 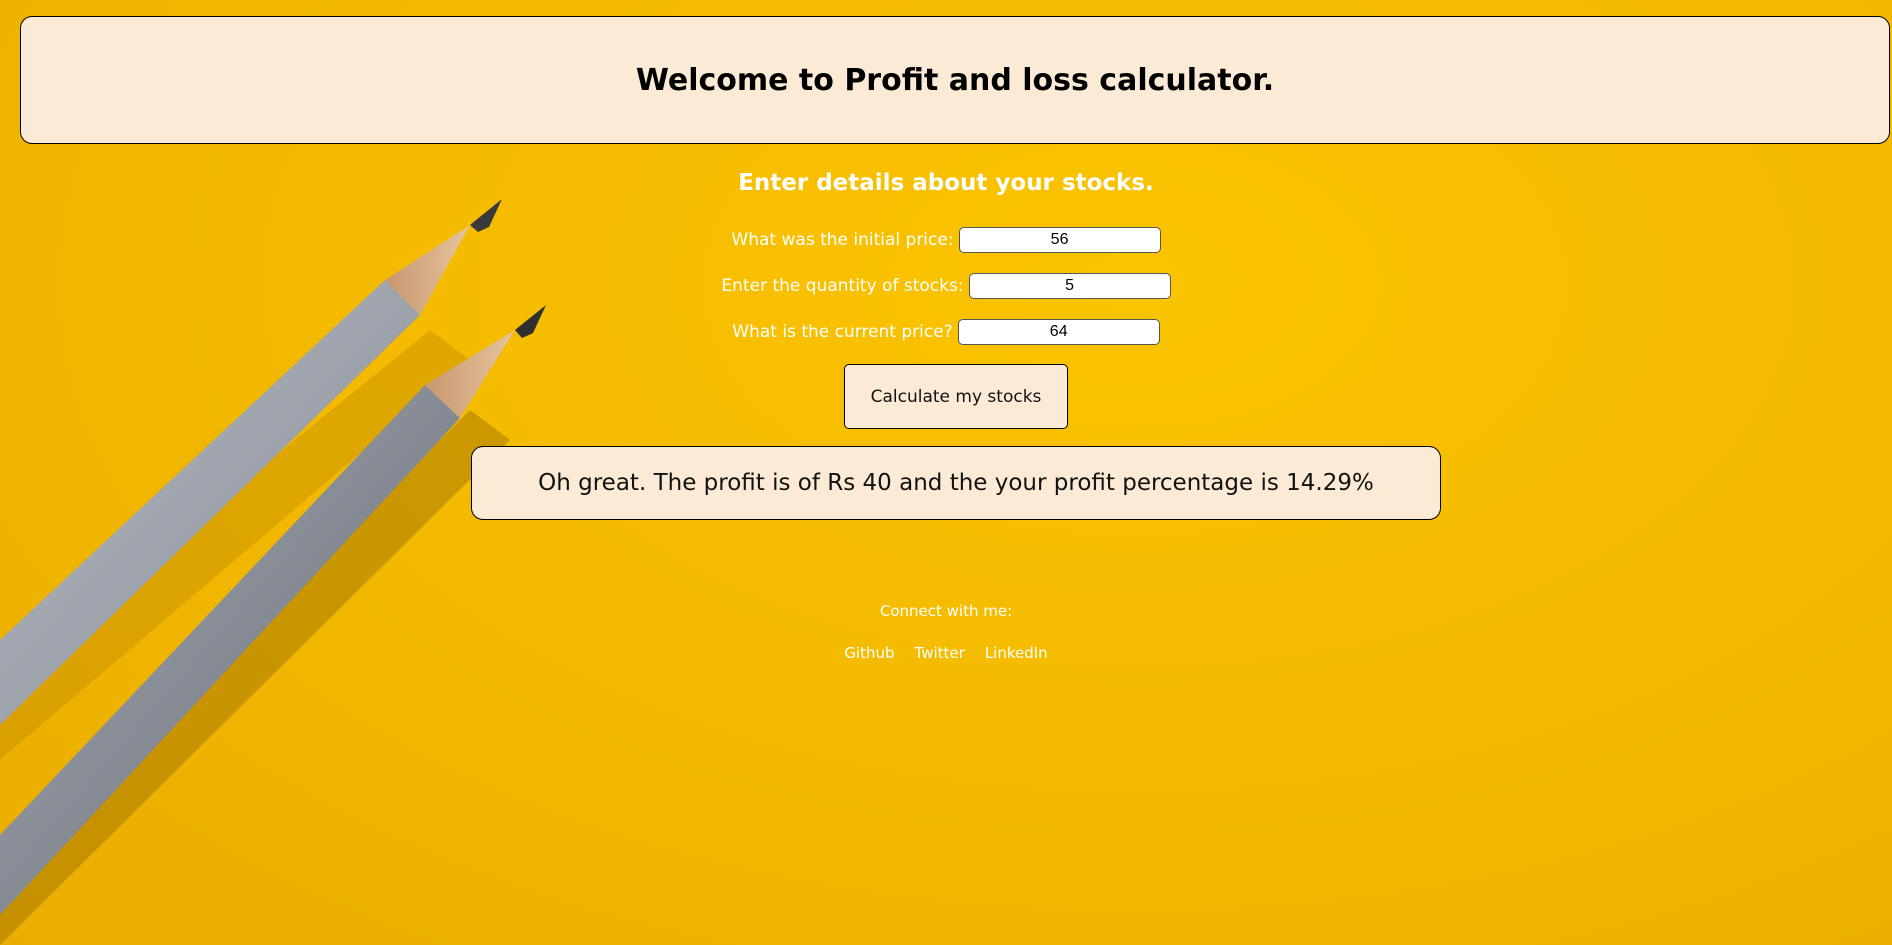 What do you see at coordinates (940, 653) in the screenshot?
I see `twitter-link: Twitter` at bounding box center [940, 653].